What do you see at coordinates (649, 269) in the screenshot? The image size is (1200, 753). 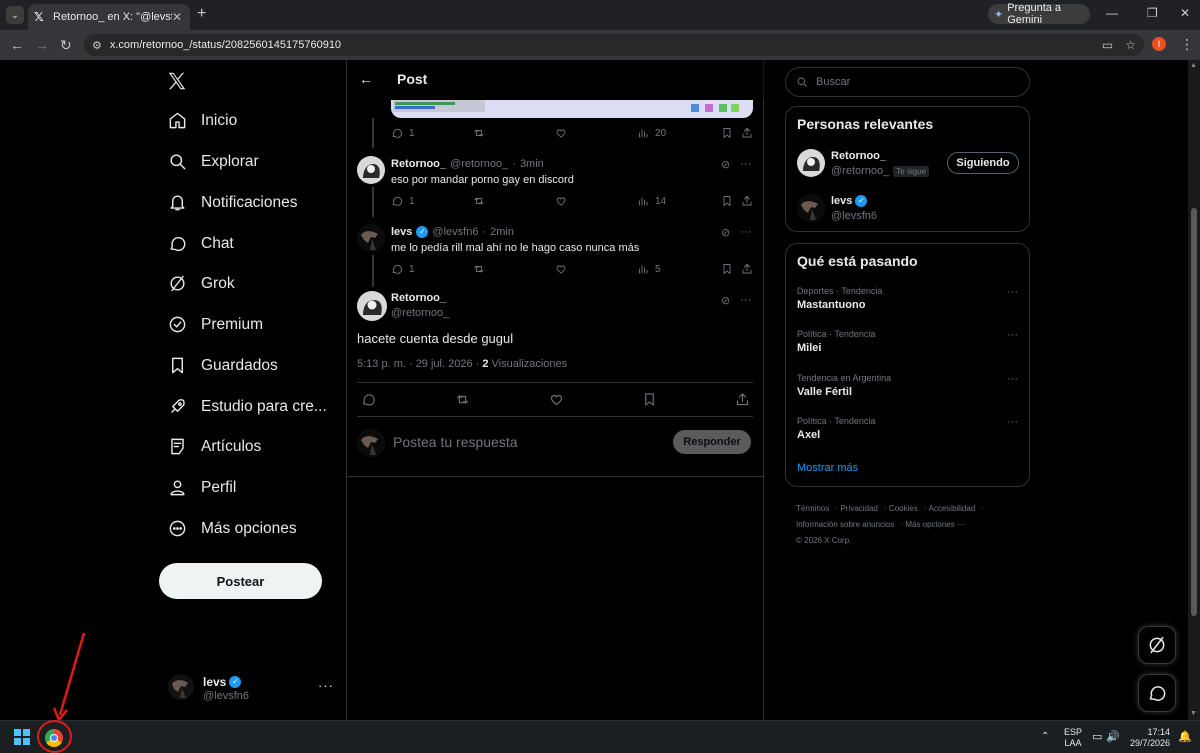 I see `views-action: 5` at bounding box center [649, 269].